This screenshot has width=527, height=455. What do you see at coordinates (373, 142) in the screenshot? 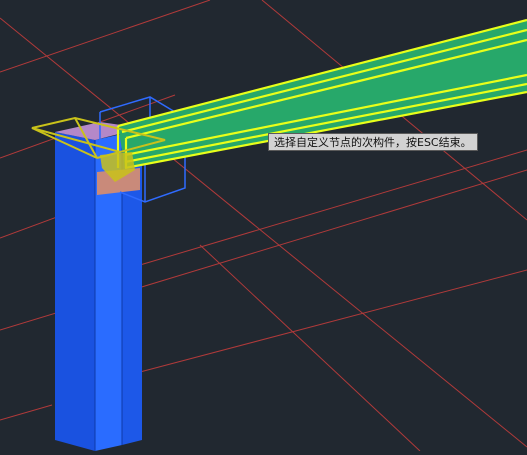
I see `command-prompt-tooltip: 选择自定义节点的次构件，按ESC结束。` at bounding box center [373, 142].